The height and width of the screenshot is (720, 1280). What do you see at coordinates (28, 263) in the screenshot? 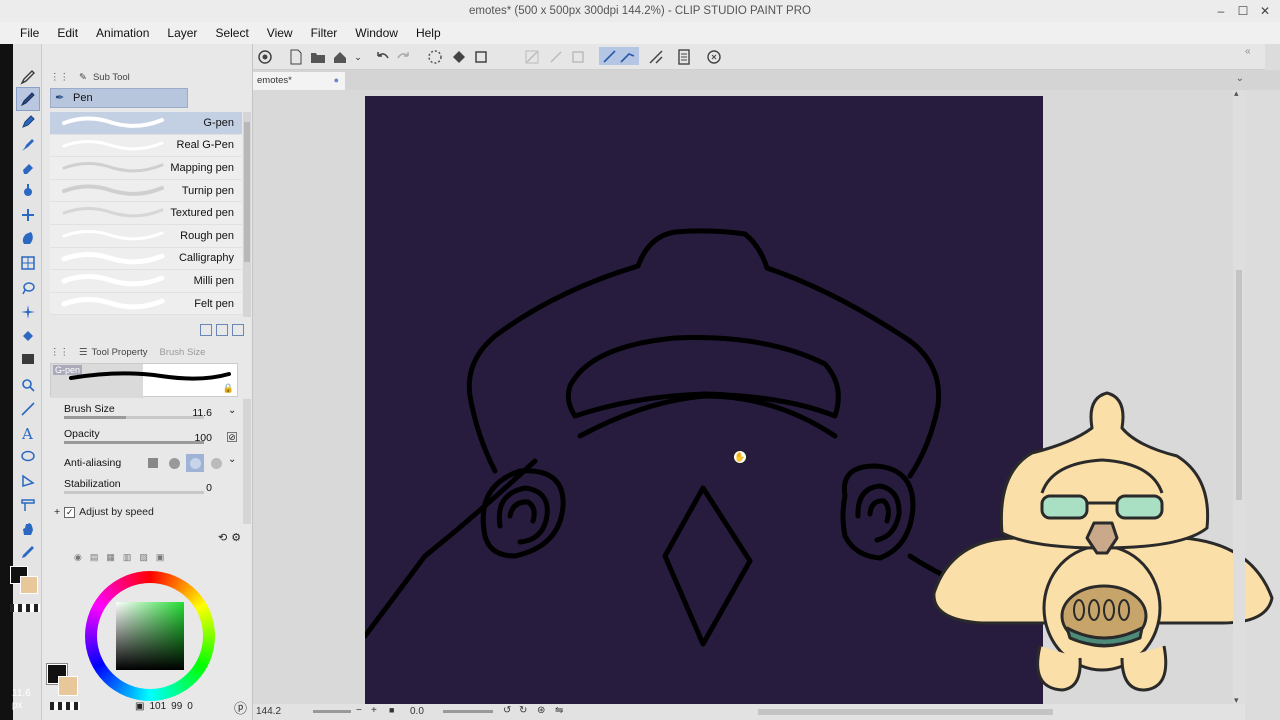
I see `grid-tool-icon` at bounding box center [28, 263].